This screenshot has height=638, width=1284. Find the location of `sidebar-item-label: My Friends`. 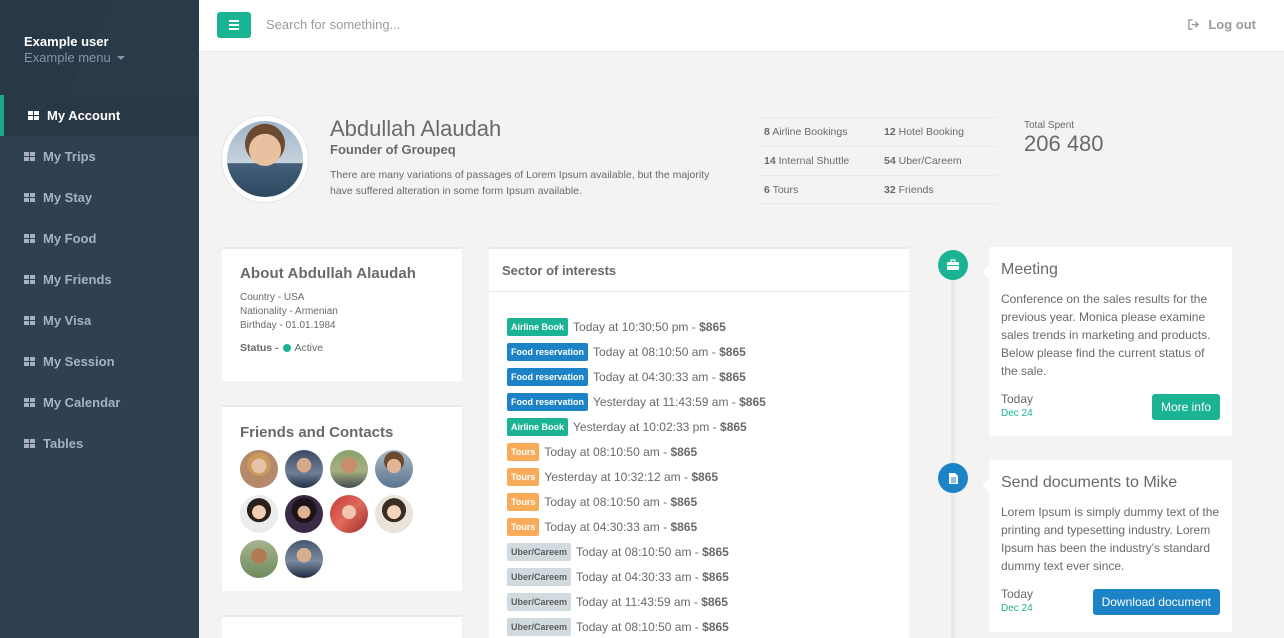

sidebar-item-label: My Friends is located at coordinates (77, 279).